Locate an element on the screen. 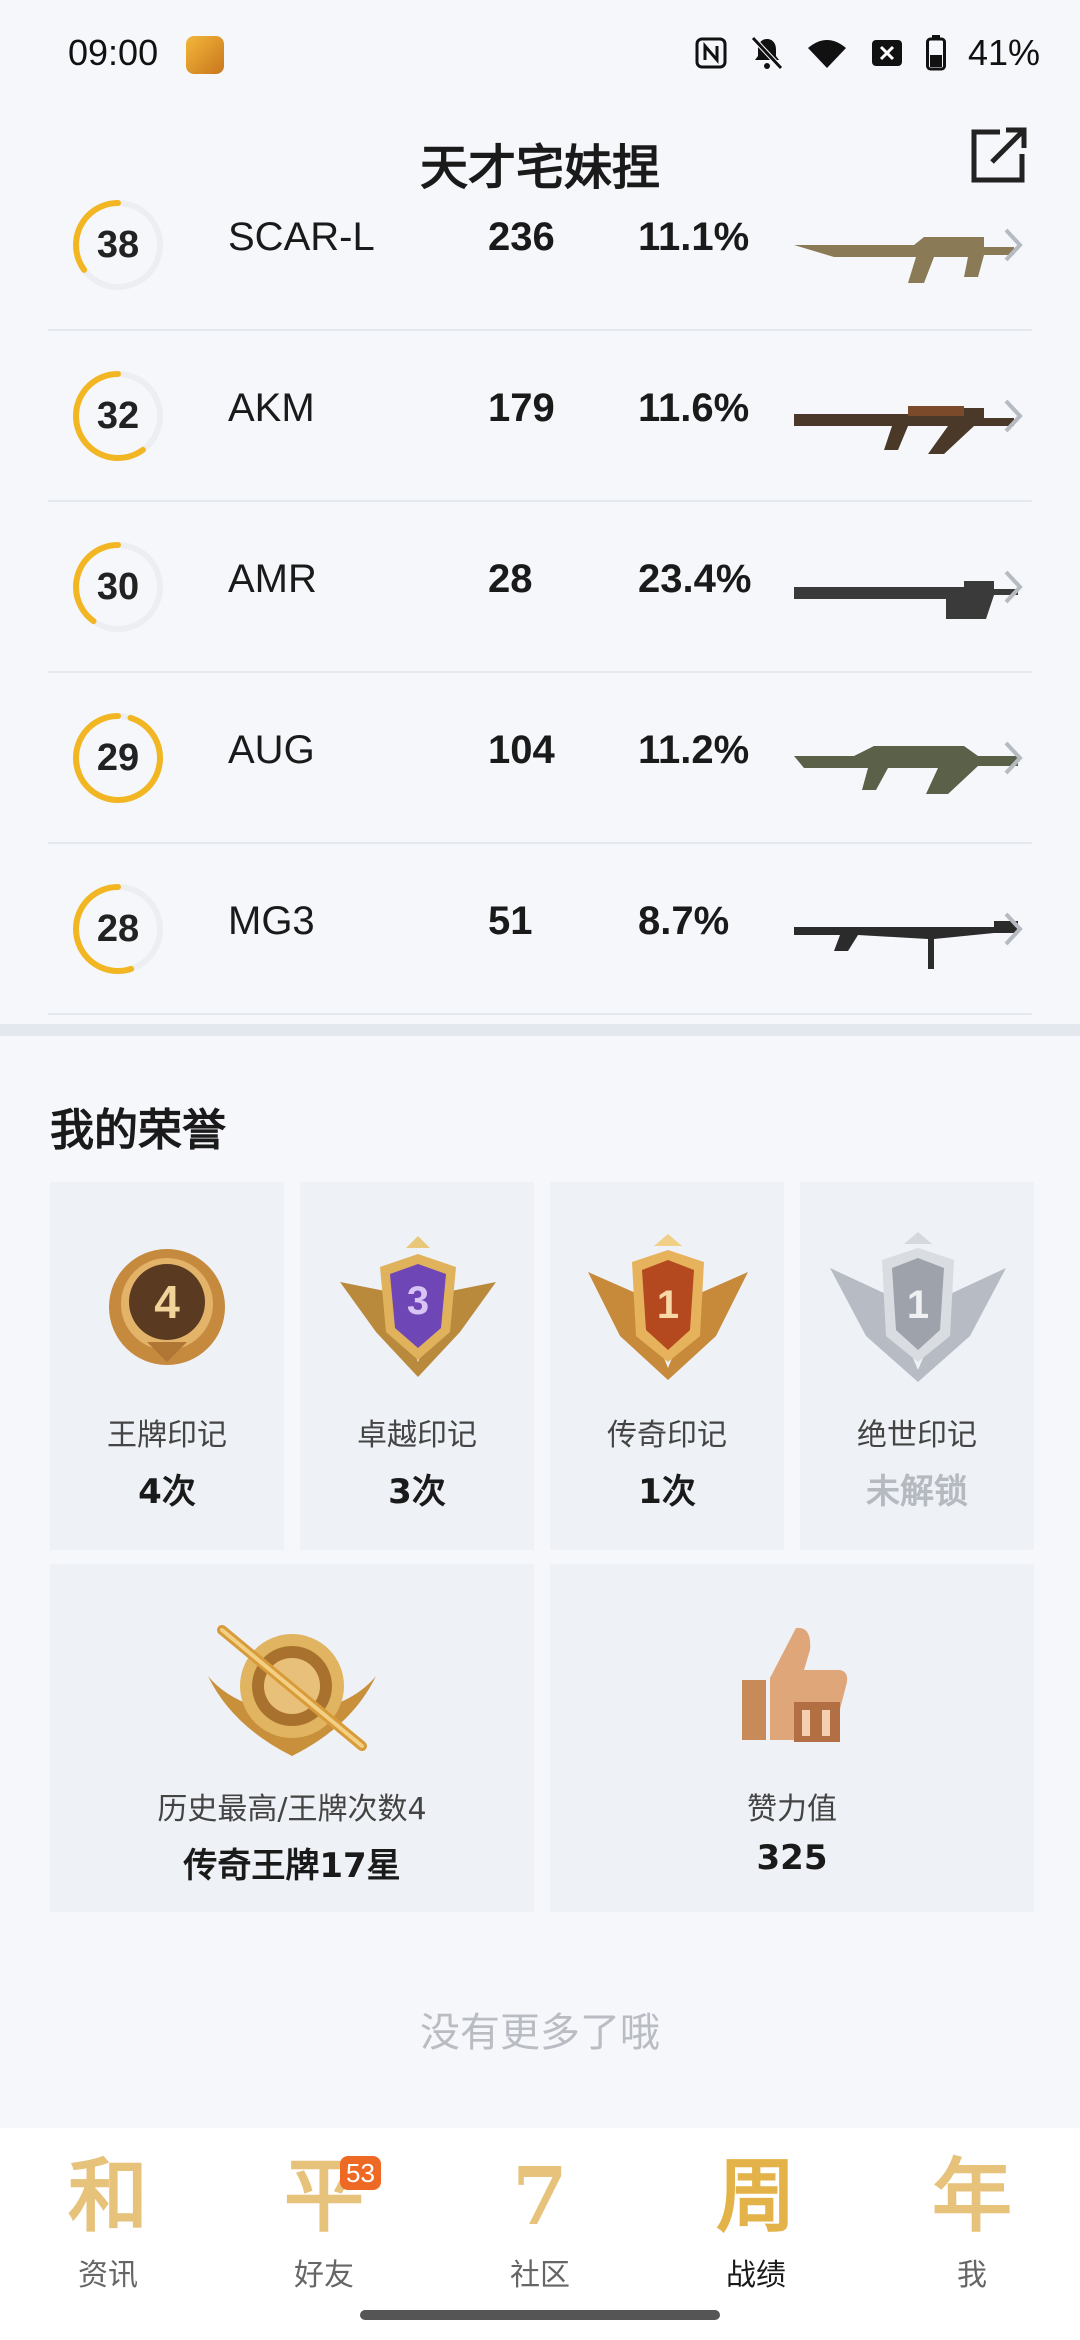 This screenshot has height=2340, width=1080. bell-off-icon is located at coordinates (767, 53).